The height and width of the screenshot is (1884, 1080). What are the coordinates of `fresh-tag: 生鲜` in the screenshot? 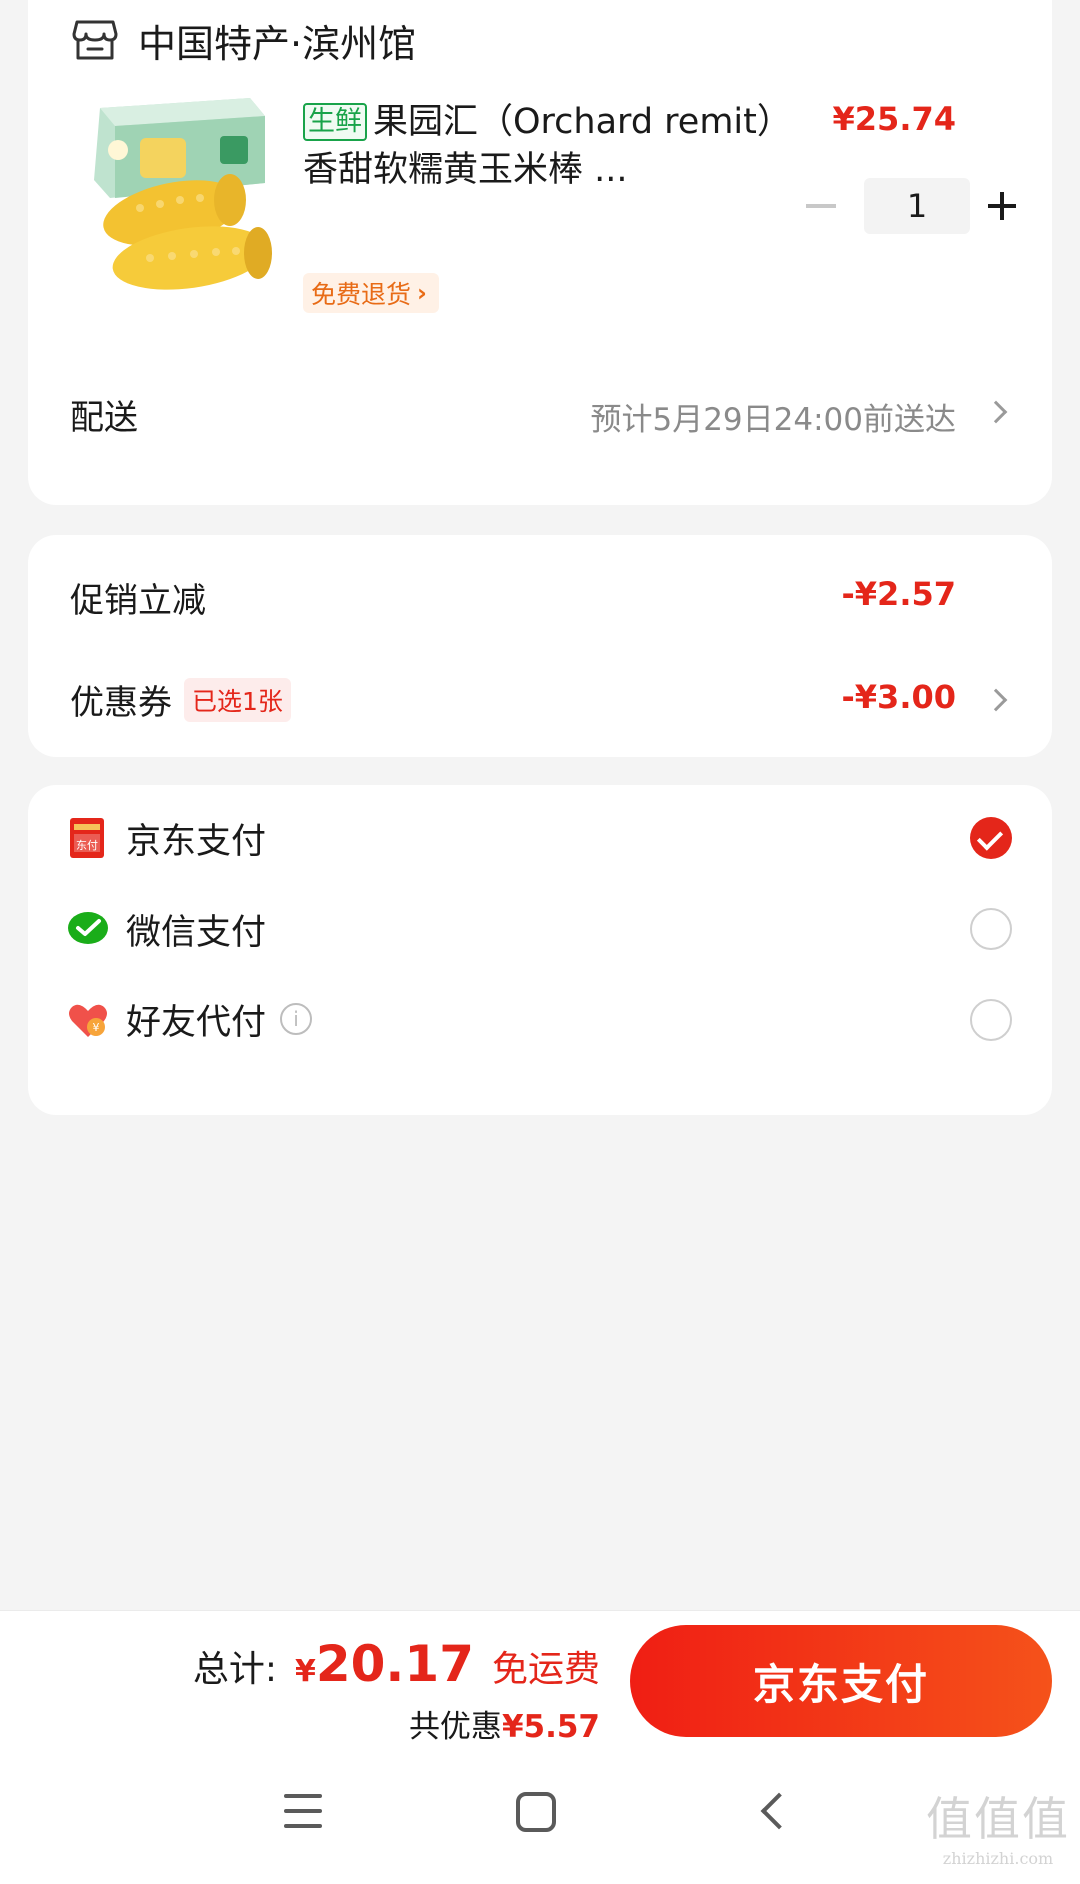 It's located at (335, 122).